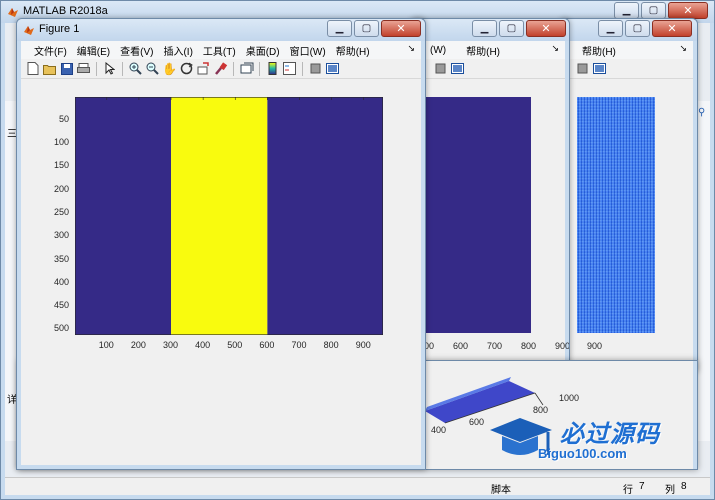  Describe the element at coordinates (203, 345) in the screenshot. I see `x-tick-label: 400` at that location.